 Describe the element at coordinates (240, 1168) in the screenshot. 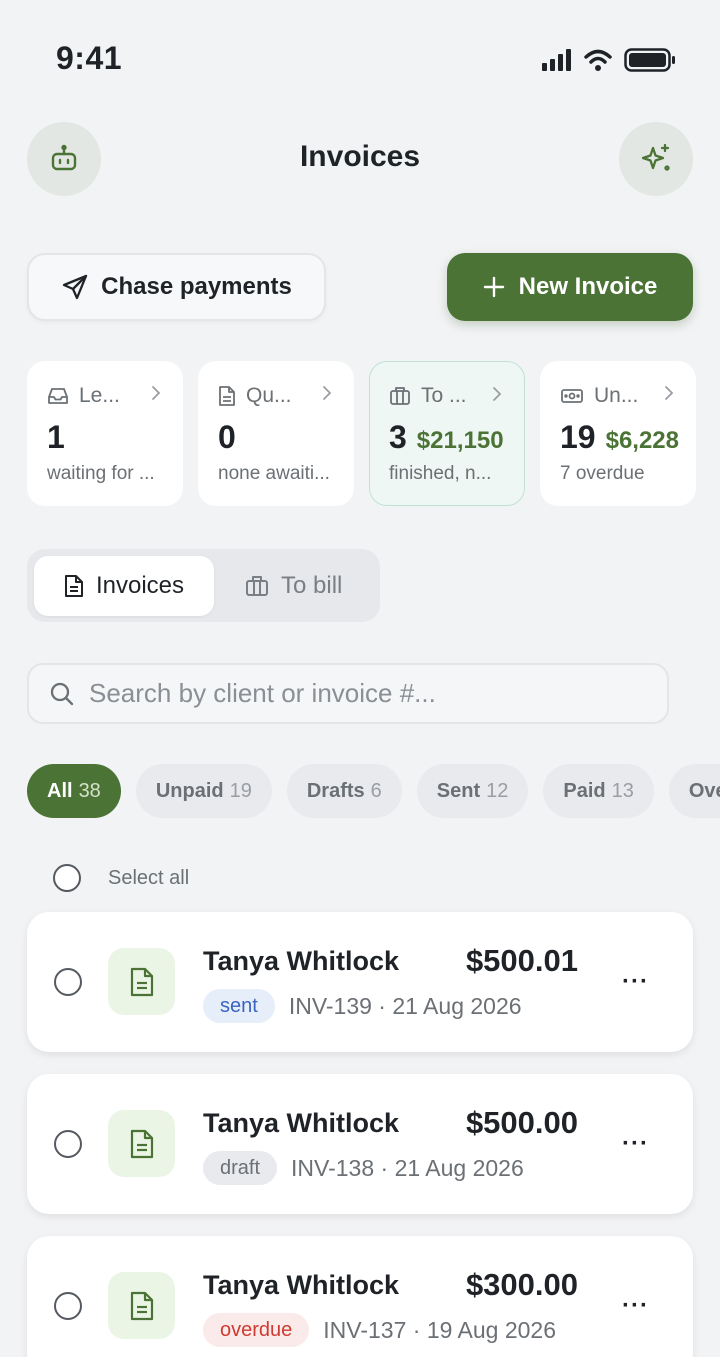

I see `status-badge: draft` at that location.